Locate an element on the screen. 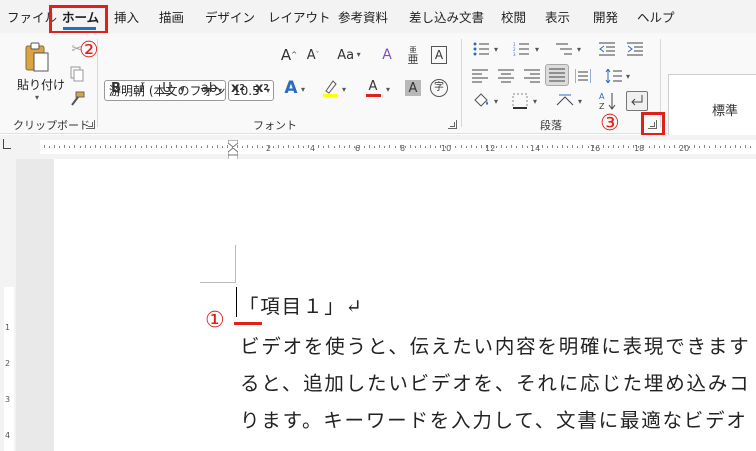 This screenshot has height=451, width=756. tab-draw: 描画 is located at coordinates (171, 18).